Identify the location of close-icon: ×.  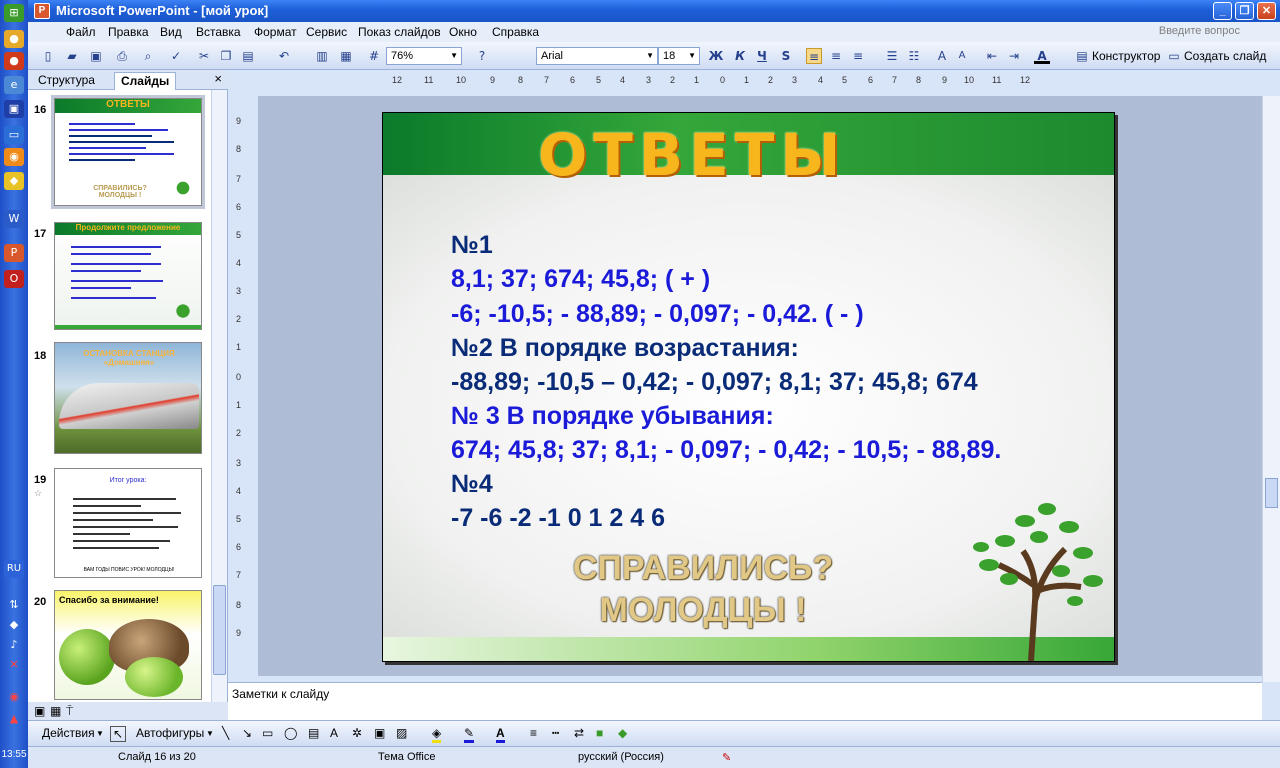
(218, 78).